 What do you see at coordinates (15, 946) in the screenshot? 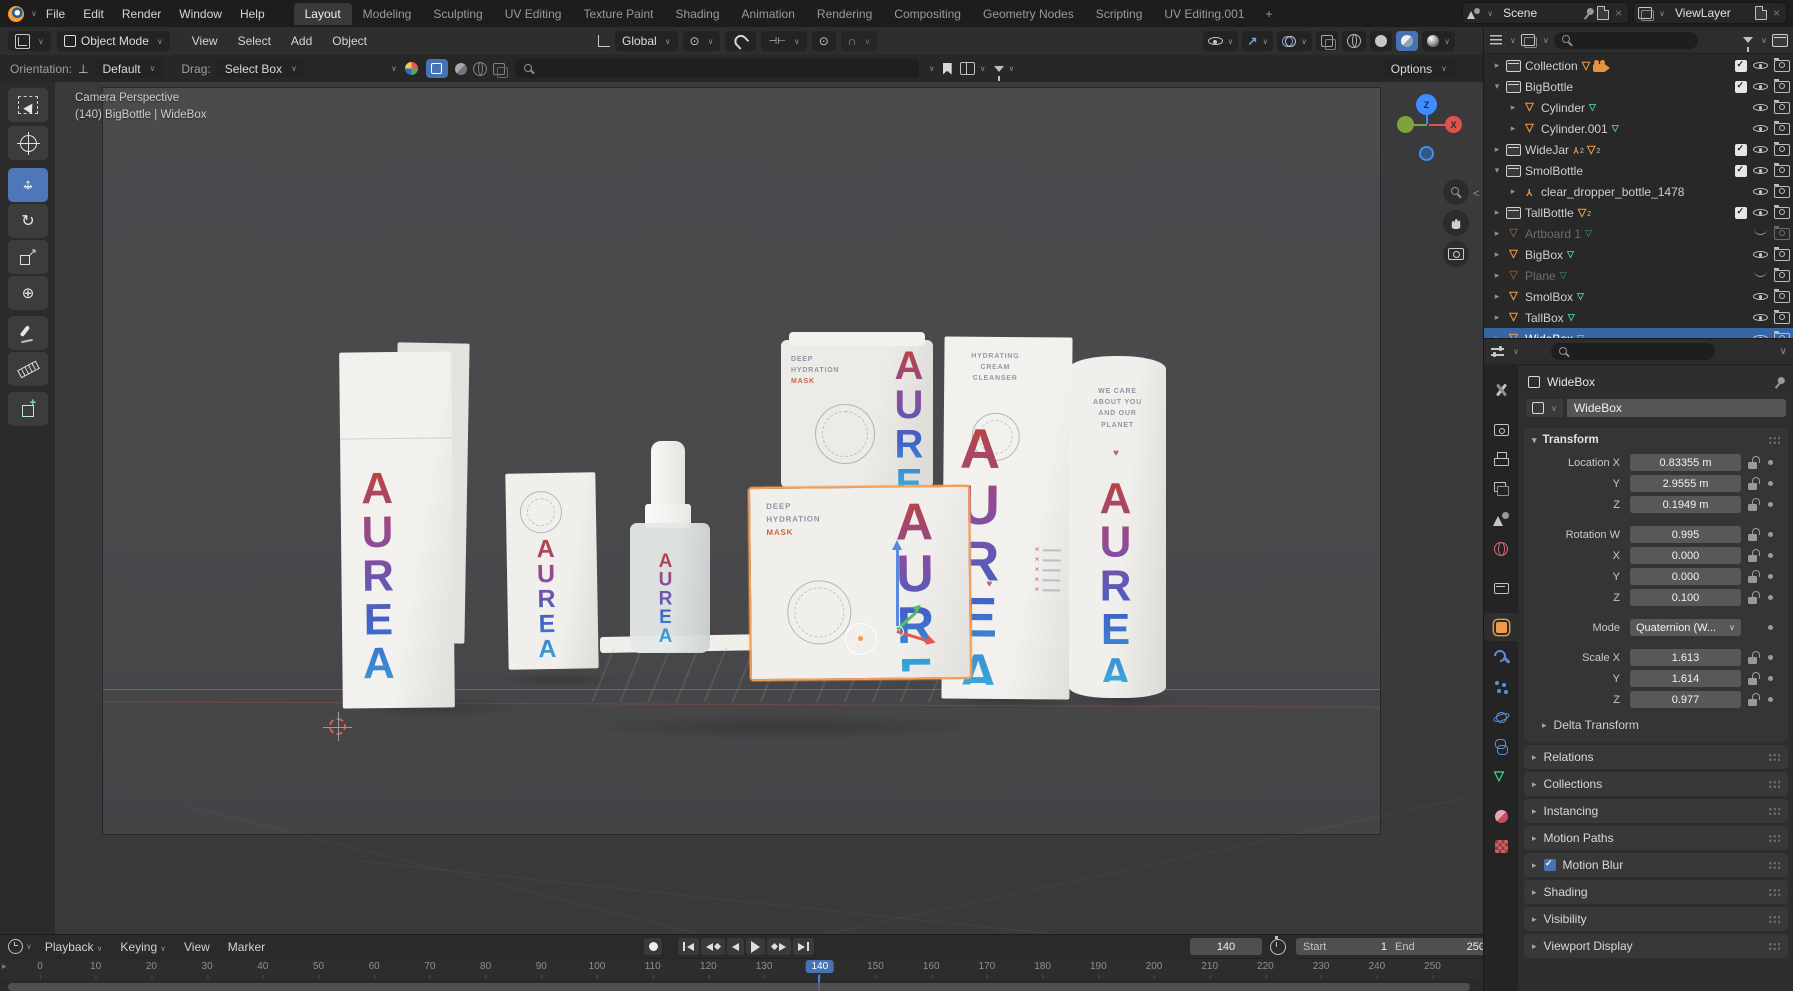
I see `timeline-editor-icon` at bounding box center [15, 946].